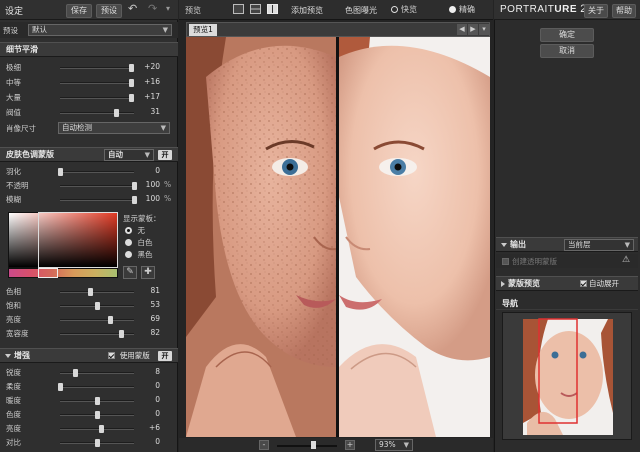 Image resolution: width=640 pixels, height=452 pixels. Describe the element at coordinates (394, 445) in the screenshot. I see `zoom-select: 93% ▼` at that location.